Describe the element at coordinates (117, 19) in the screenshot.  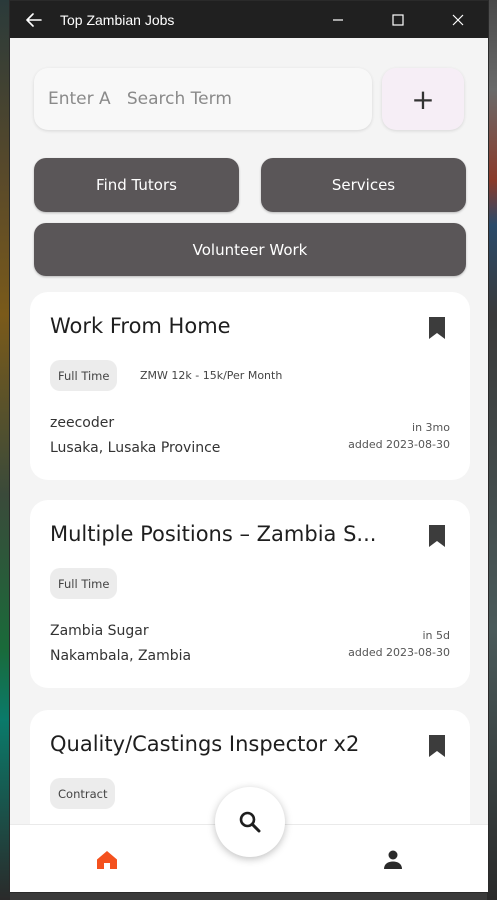
I see `window-title: Top Zambian Jobs` at that location.